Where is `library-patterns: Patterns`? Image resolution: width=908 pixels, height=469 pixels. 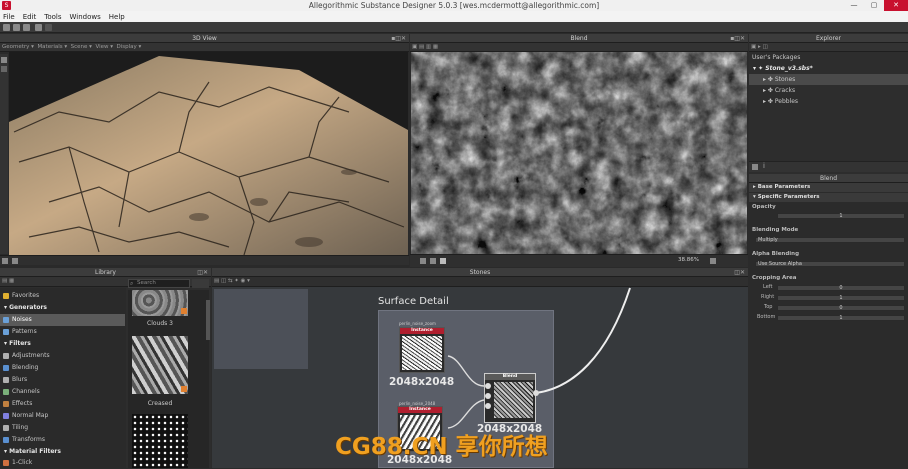 library-patterns: Patterns is located at coordinates (62, 332).